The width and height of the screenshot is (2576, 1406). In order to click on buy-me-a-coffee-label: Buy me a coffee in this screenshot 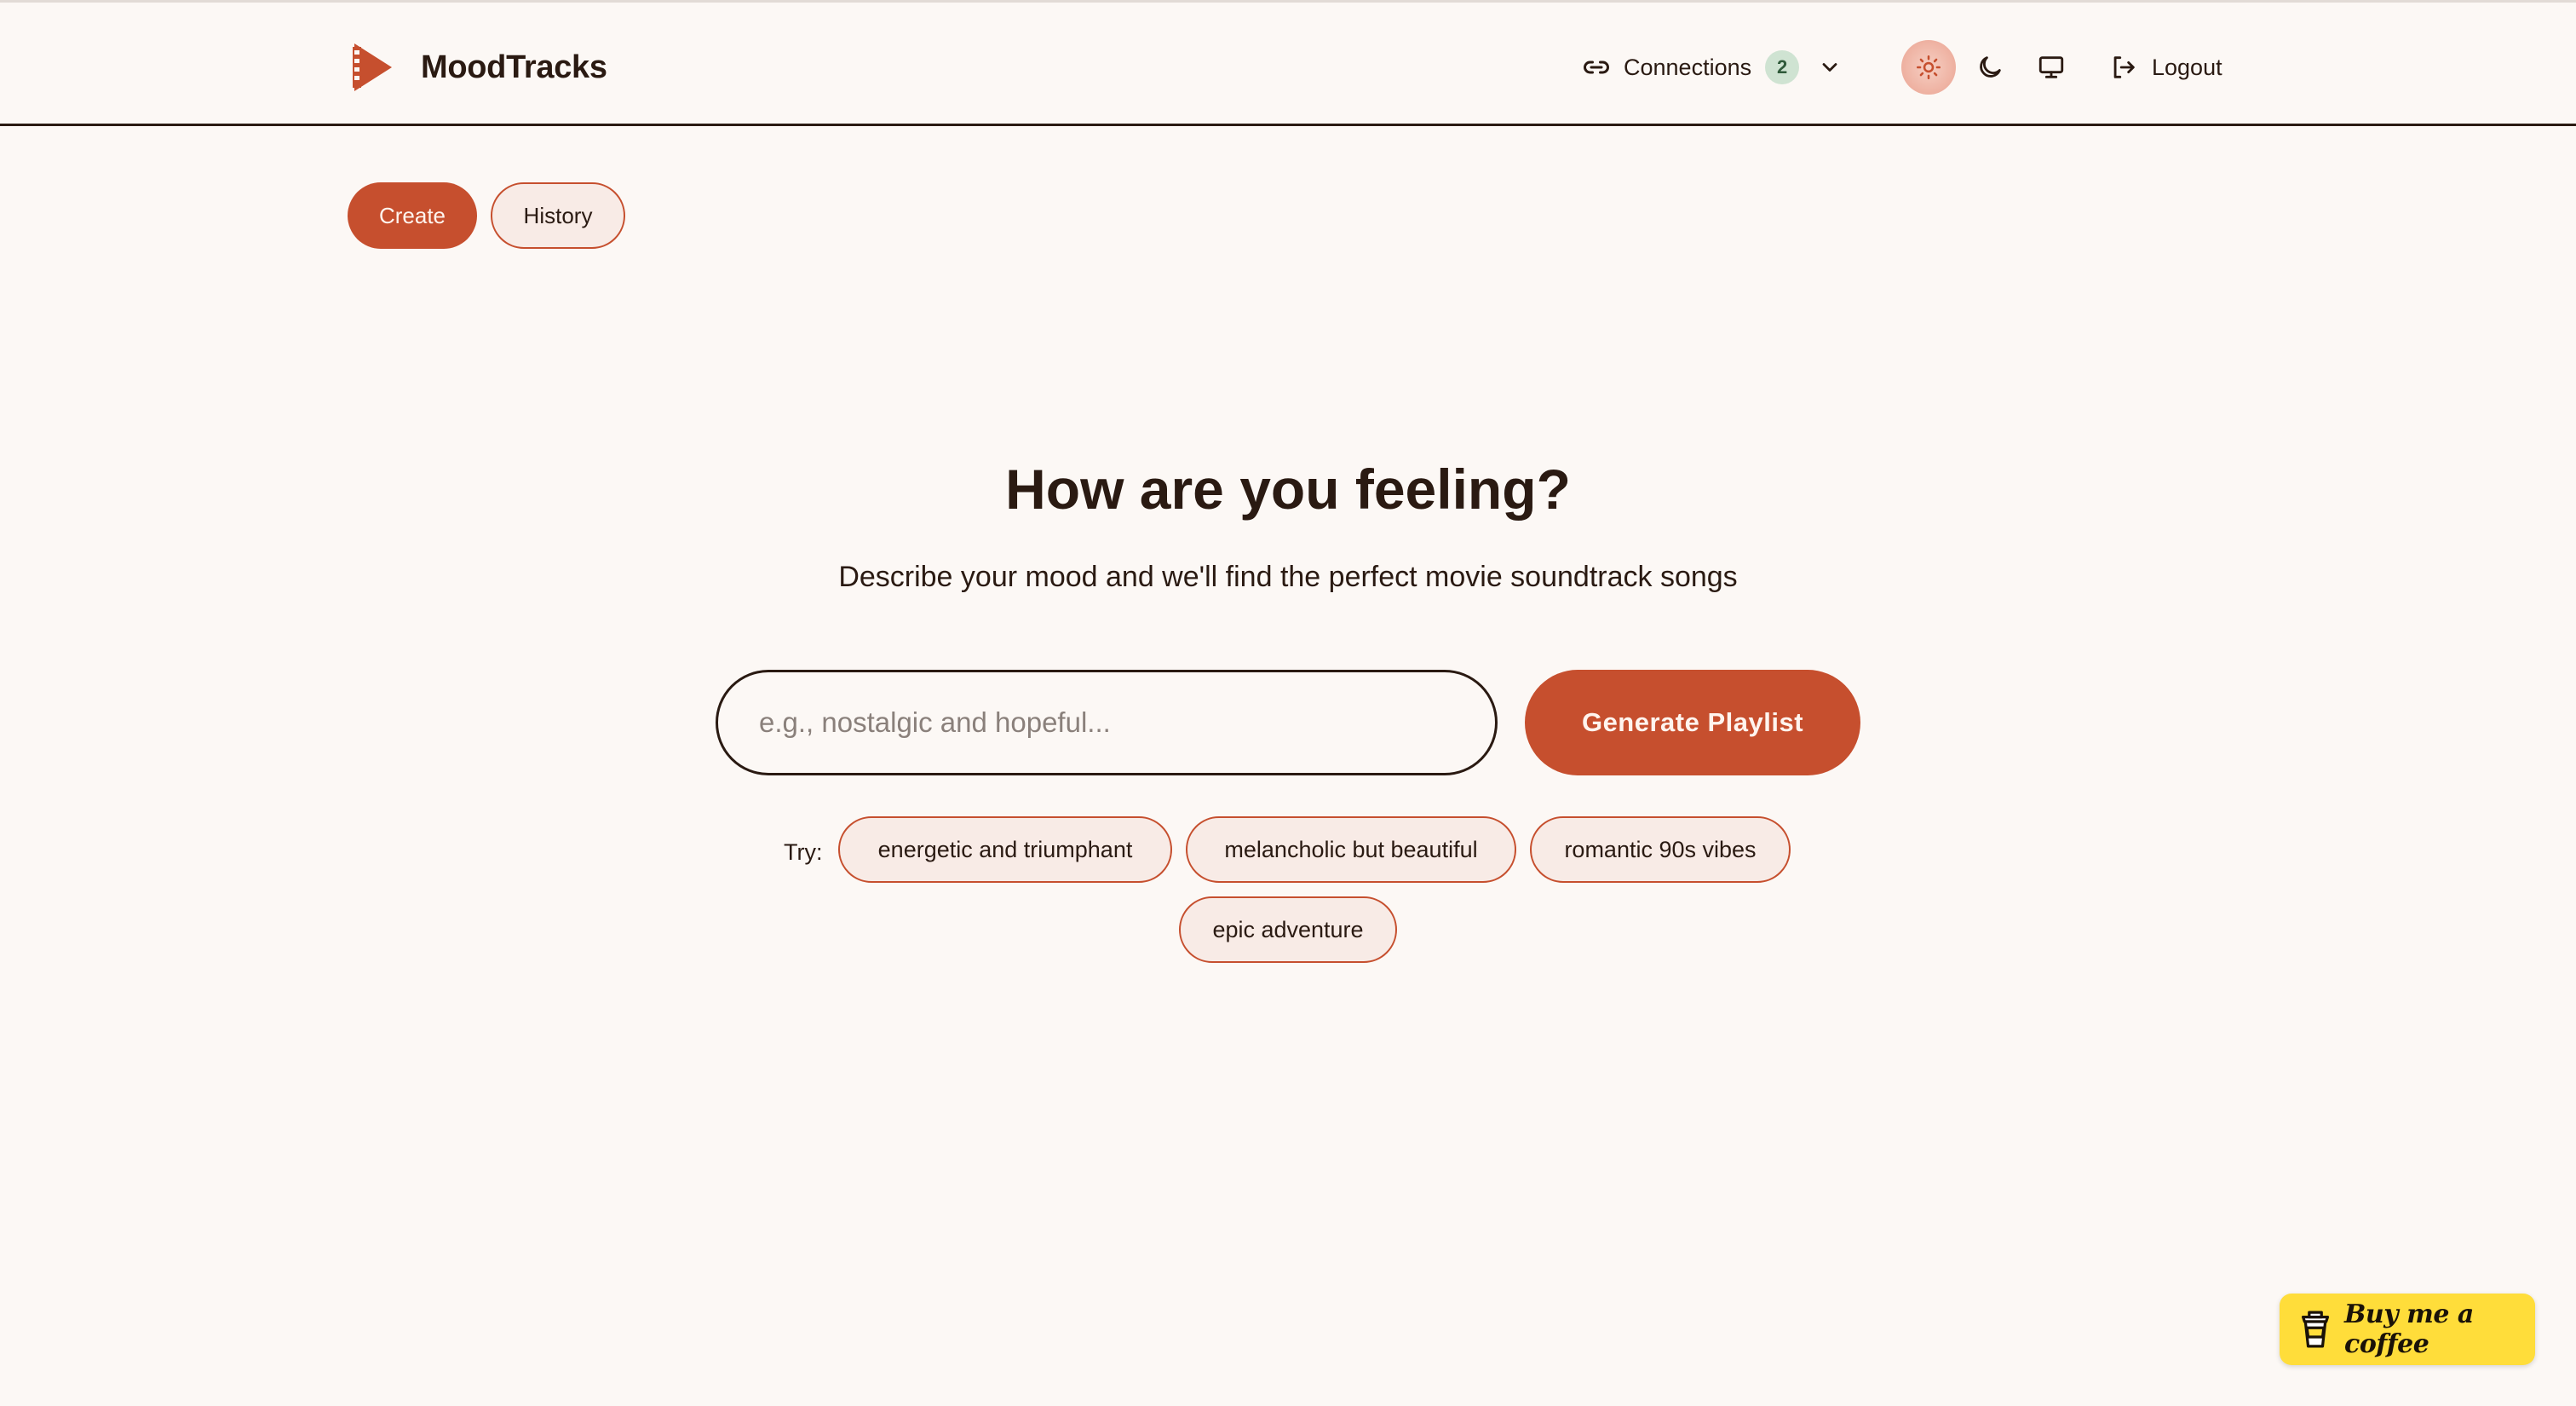, I will do `click(2409, 1329)`.